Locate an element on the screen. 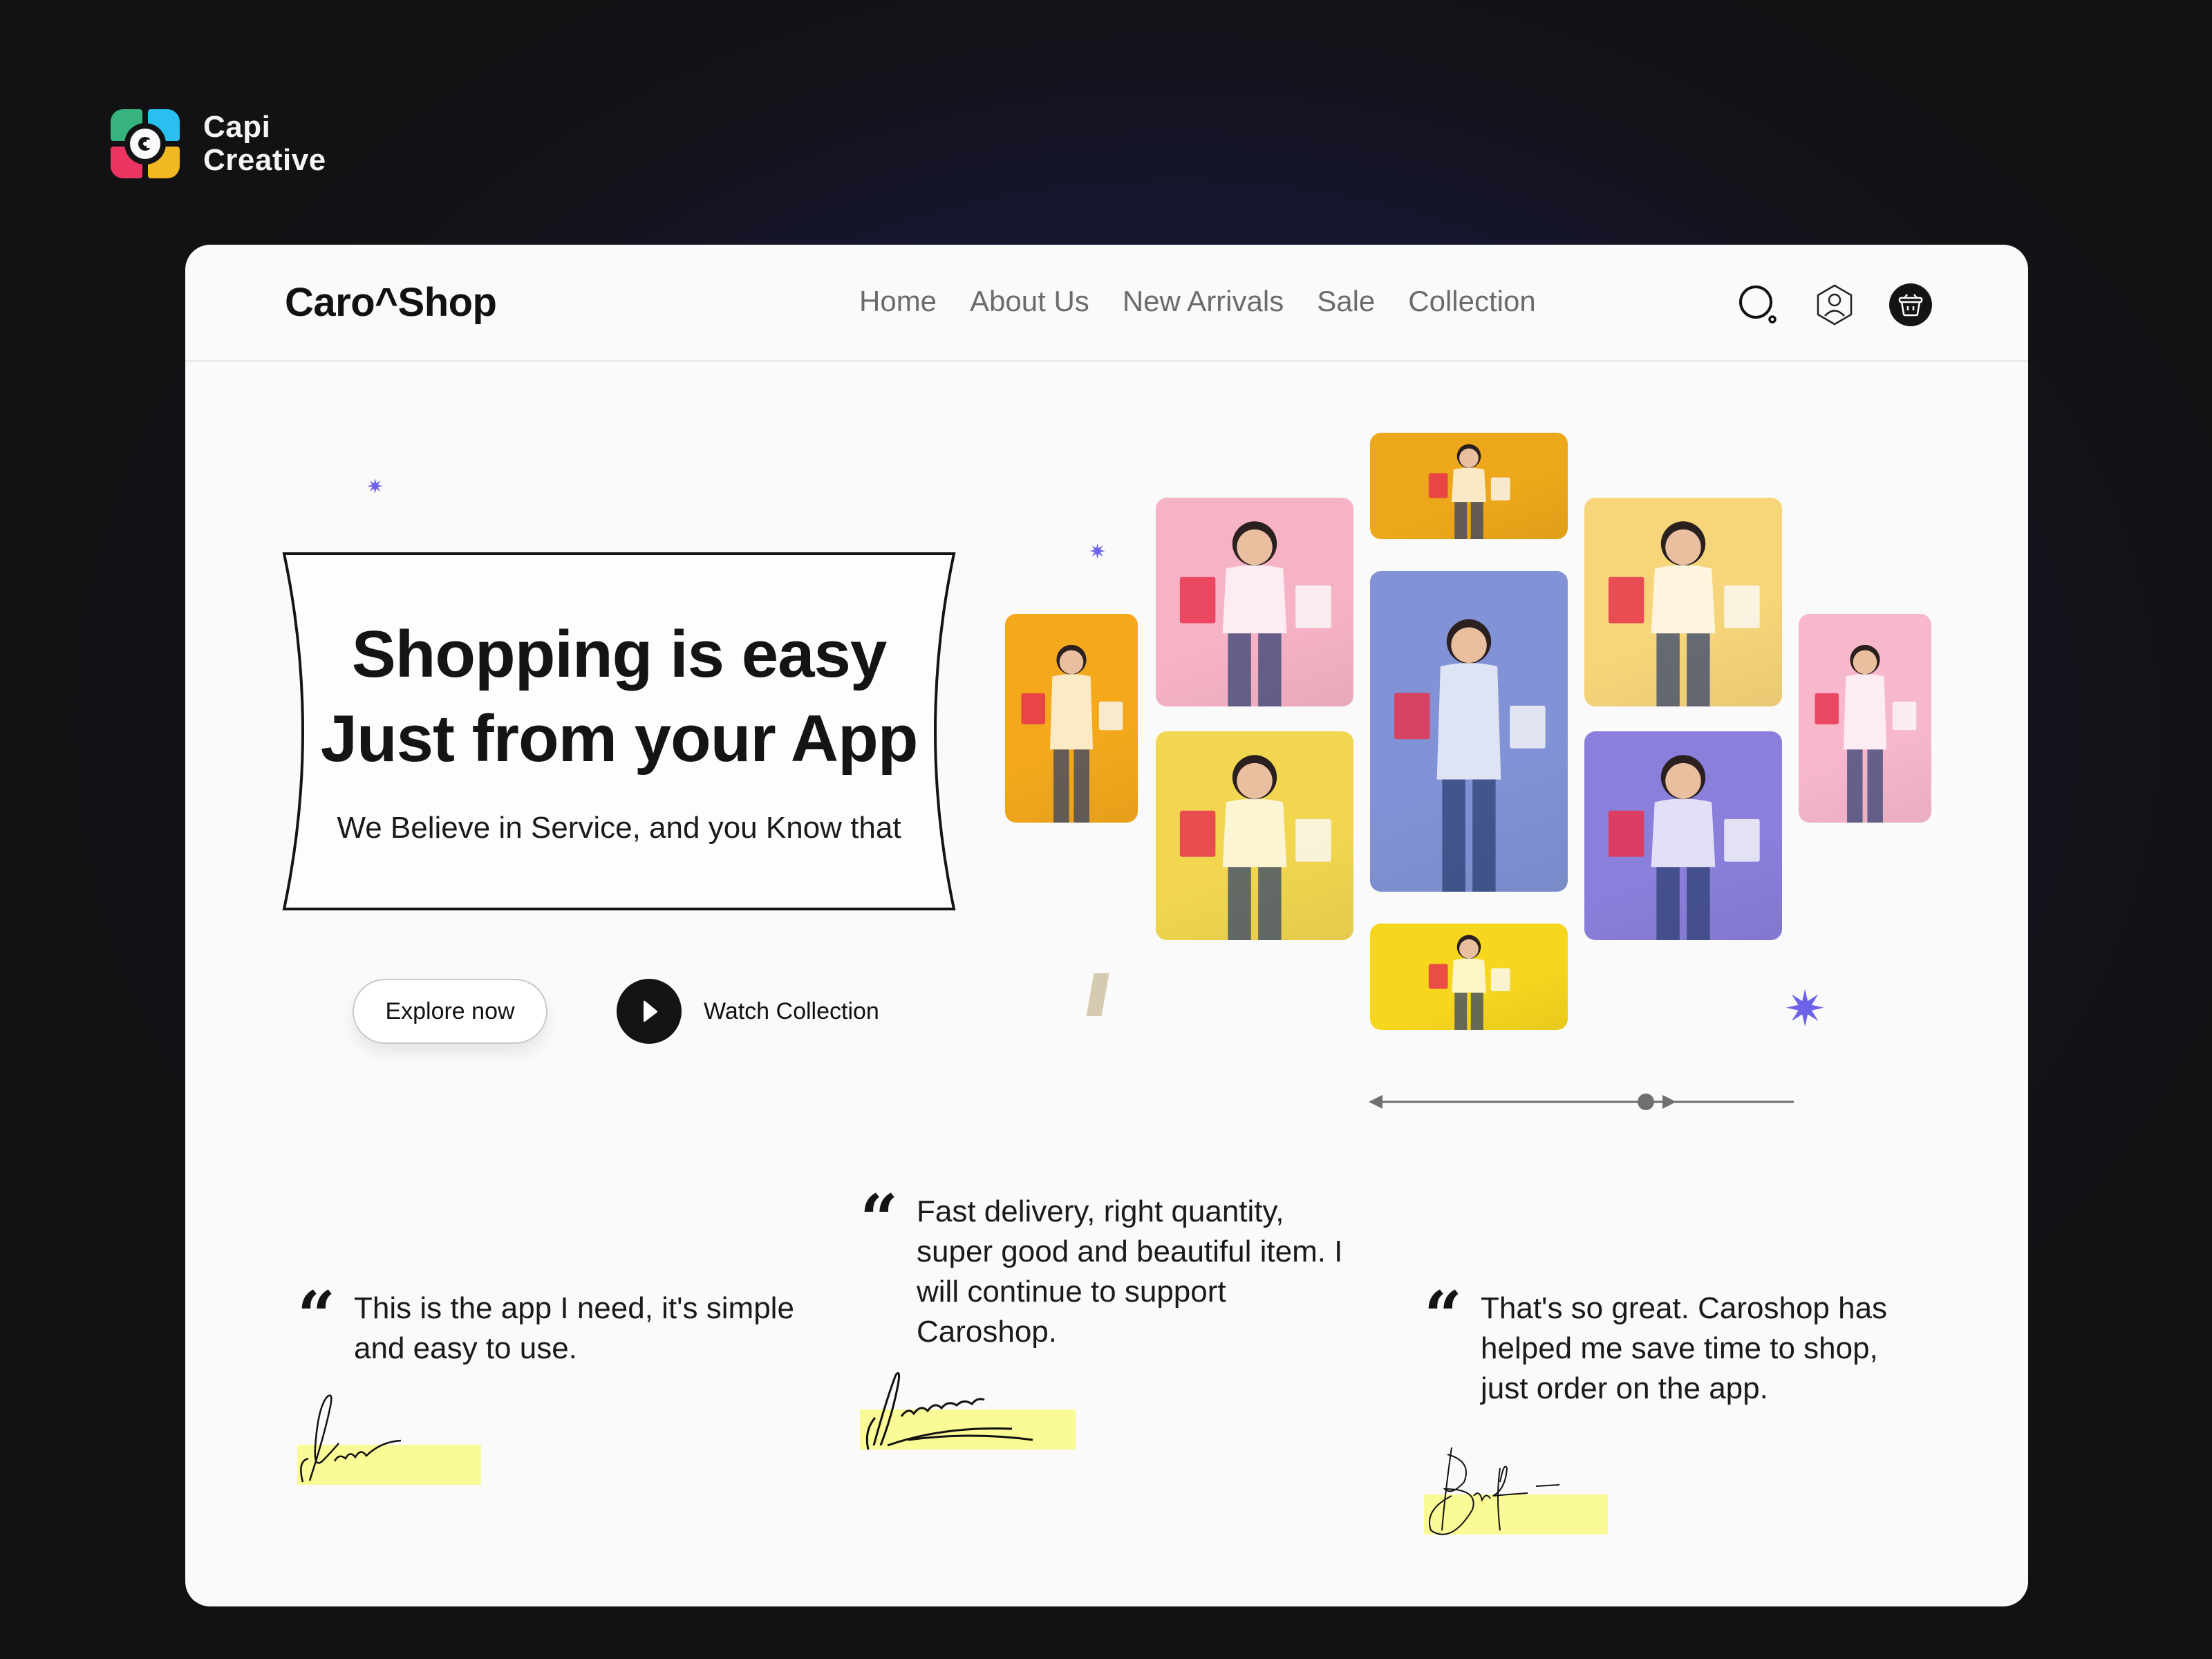 The width and height of the screenshot is (2212, 1659). gallery-slider is located at coordinates (1492, 1102).